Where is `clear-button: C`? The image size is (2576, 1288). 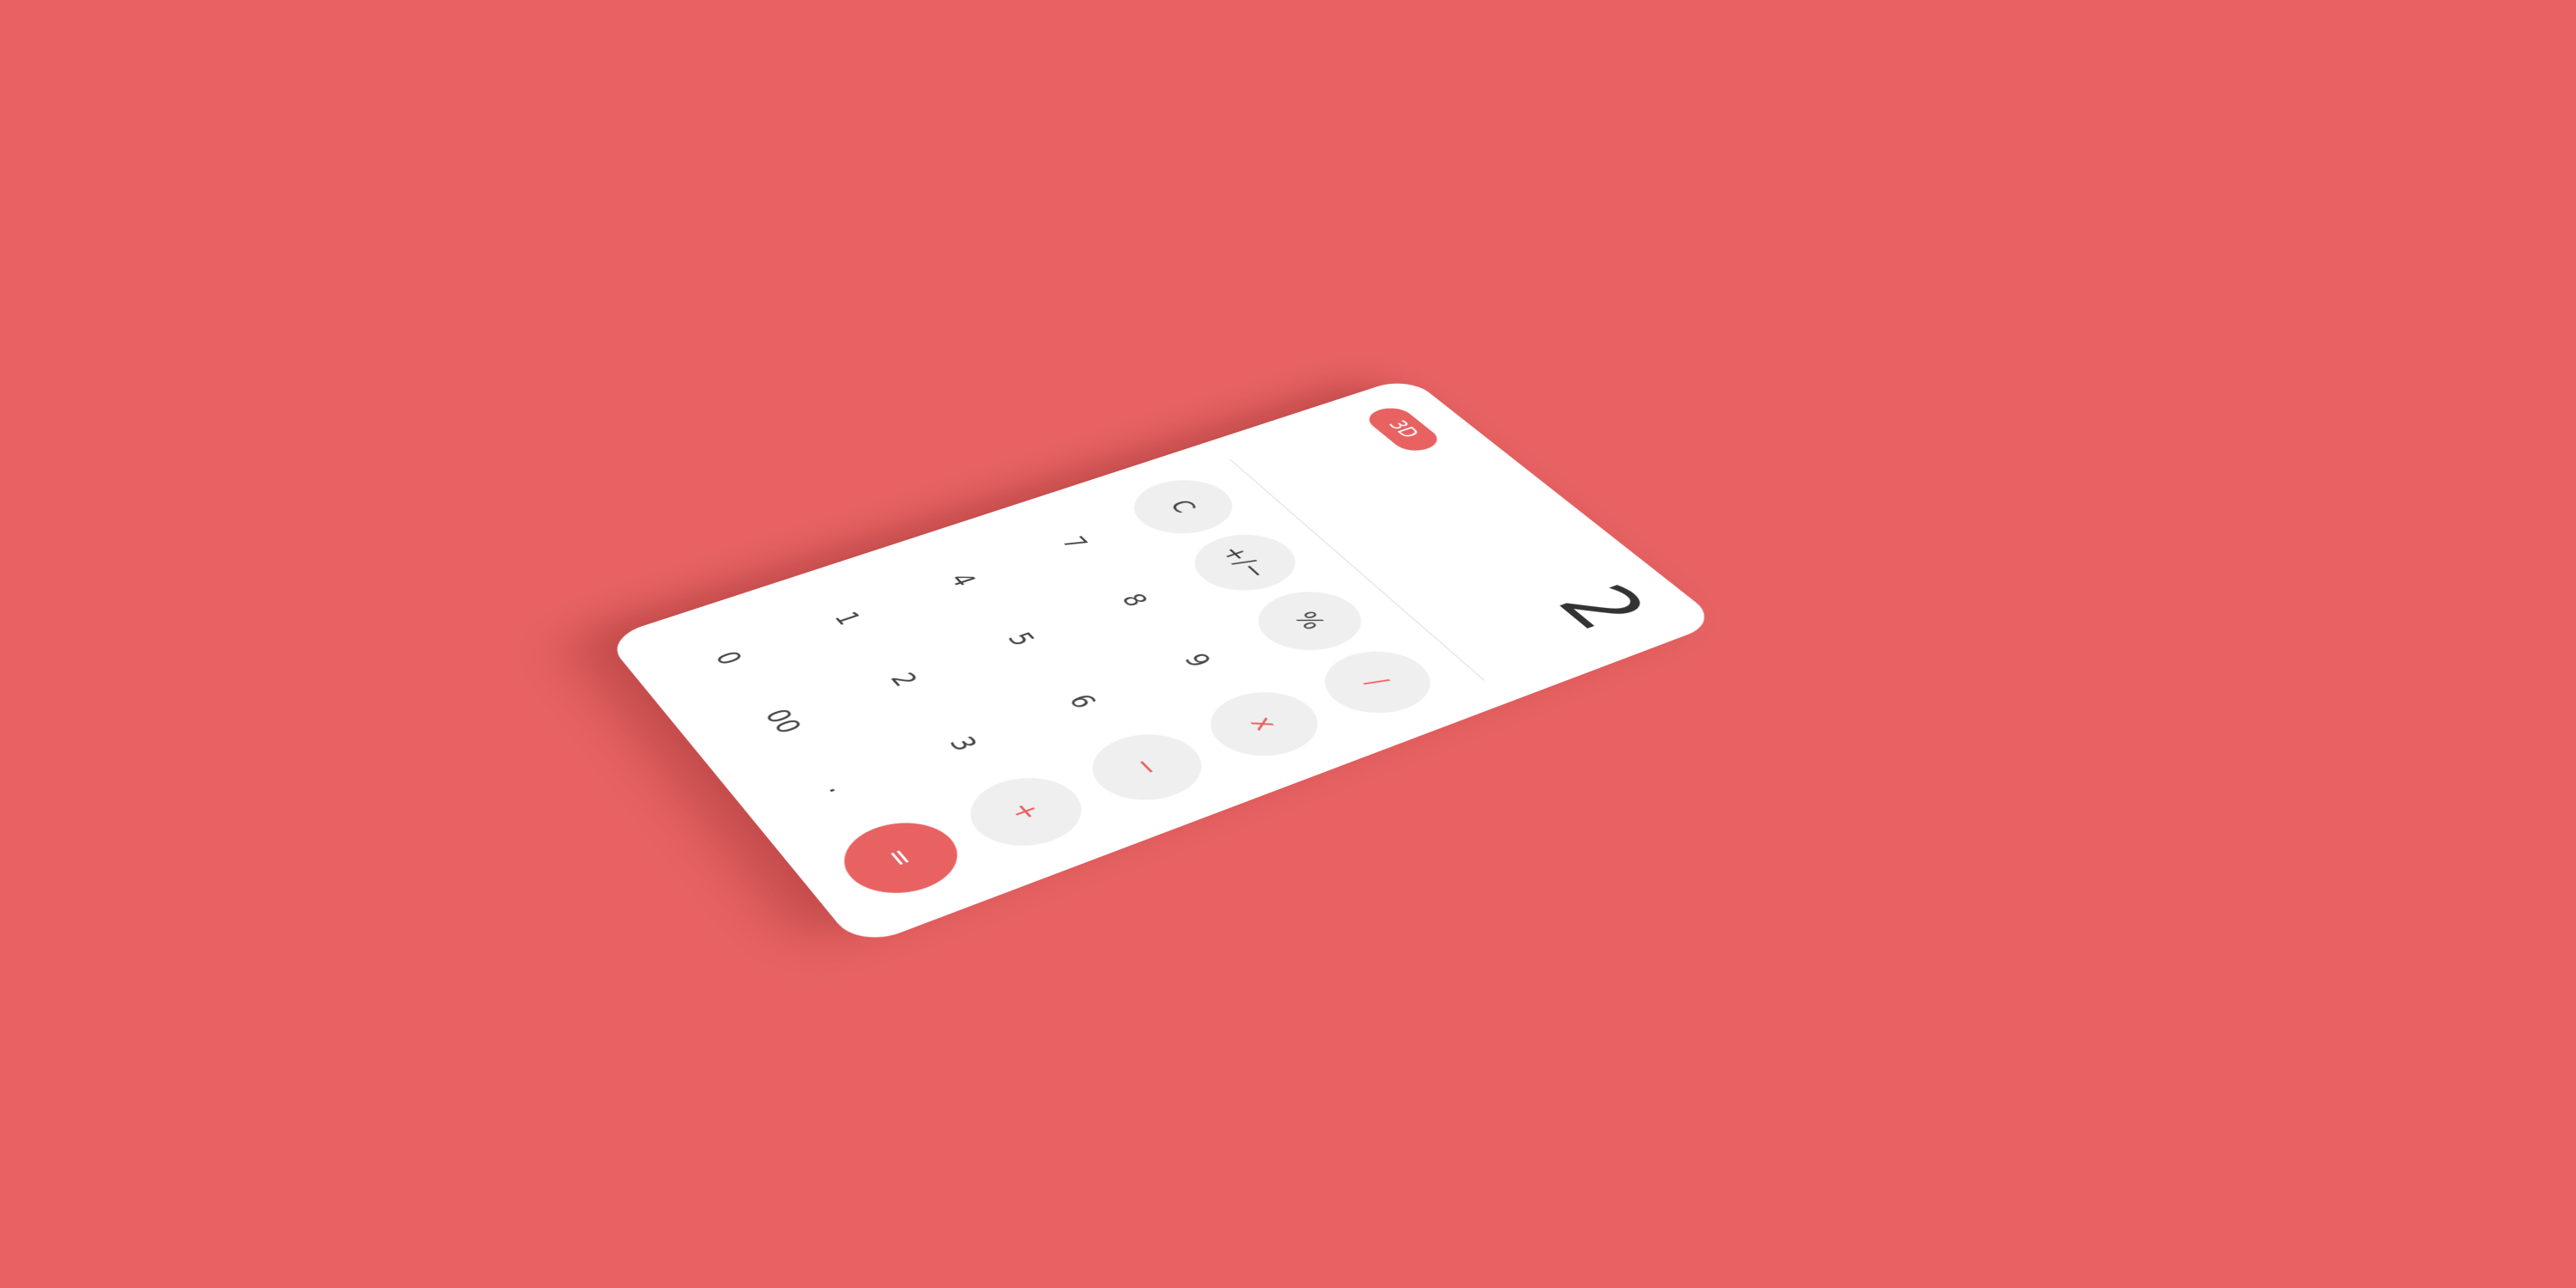 clear-button: C is located at coordinates (1183, 507).